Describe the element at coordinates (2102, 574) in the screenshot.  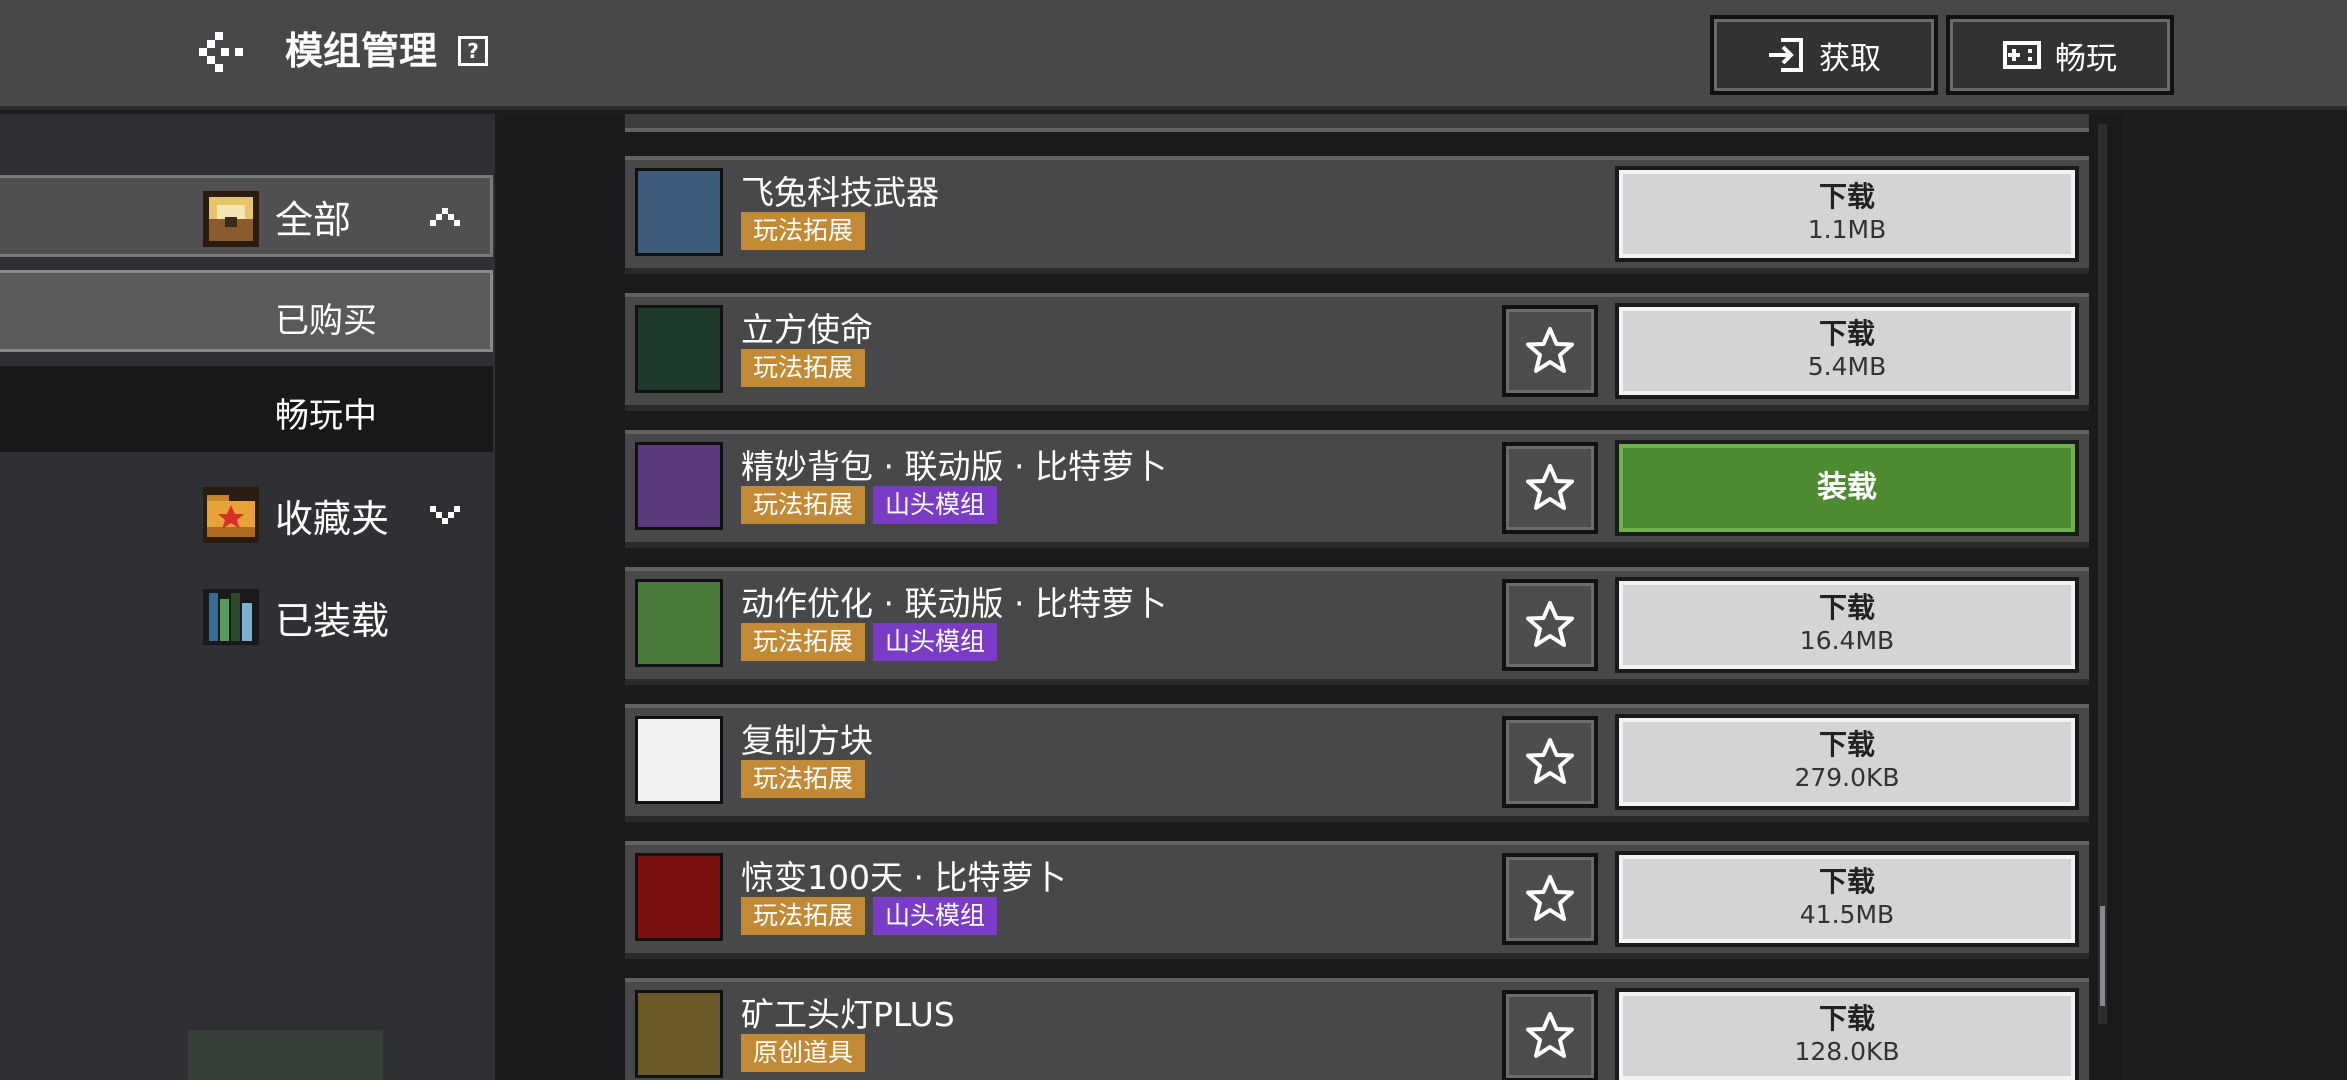
I see `scrollbar-track` at that location.